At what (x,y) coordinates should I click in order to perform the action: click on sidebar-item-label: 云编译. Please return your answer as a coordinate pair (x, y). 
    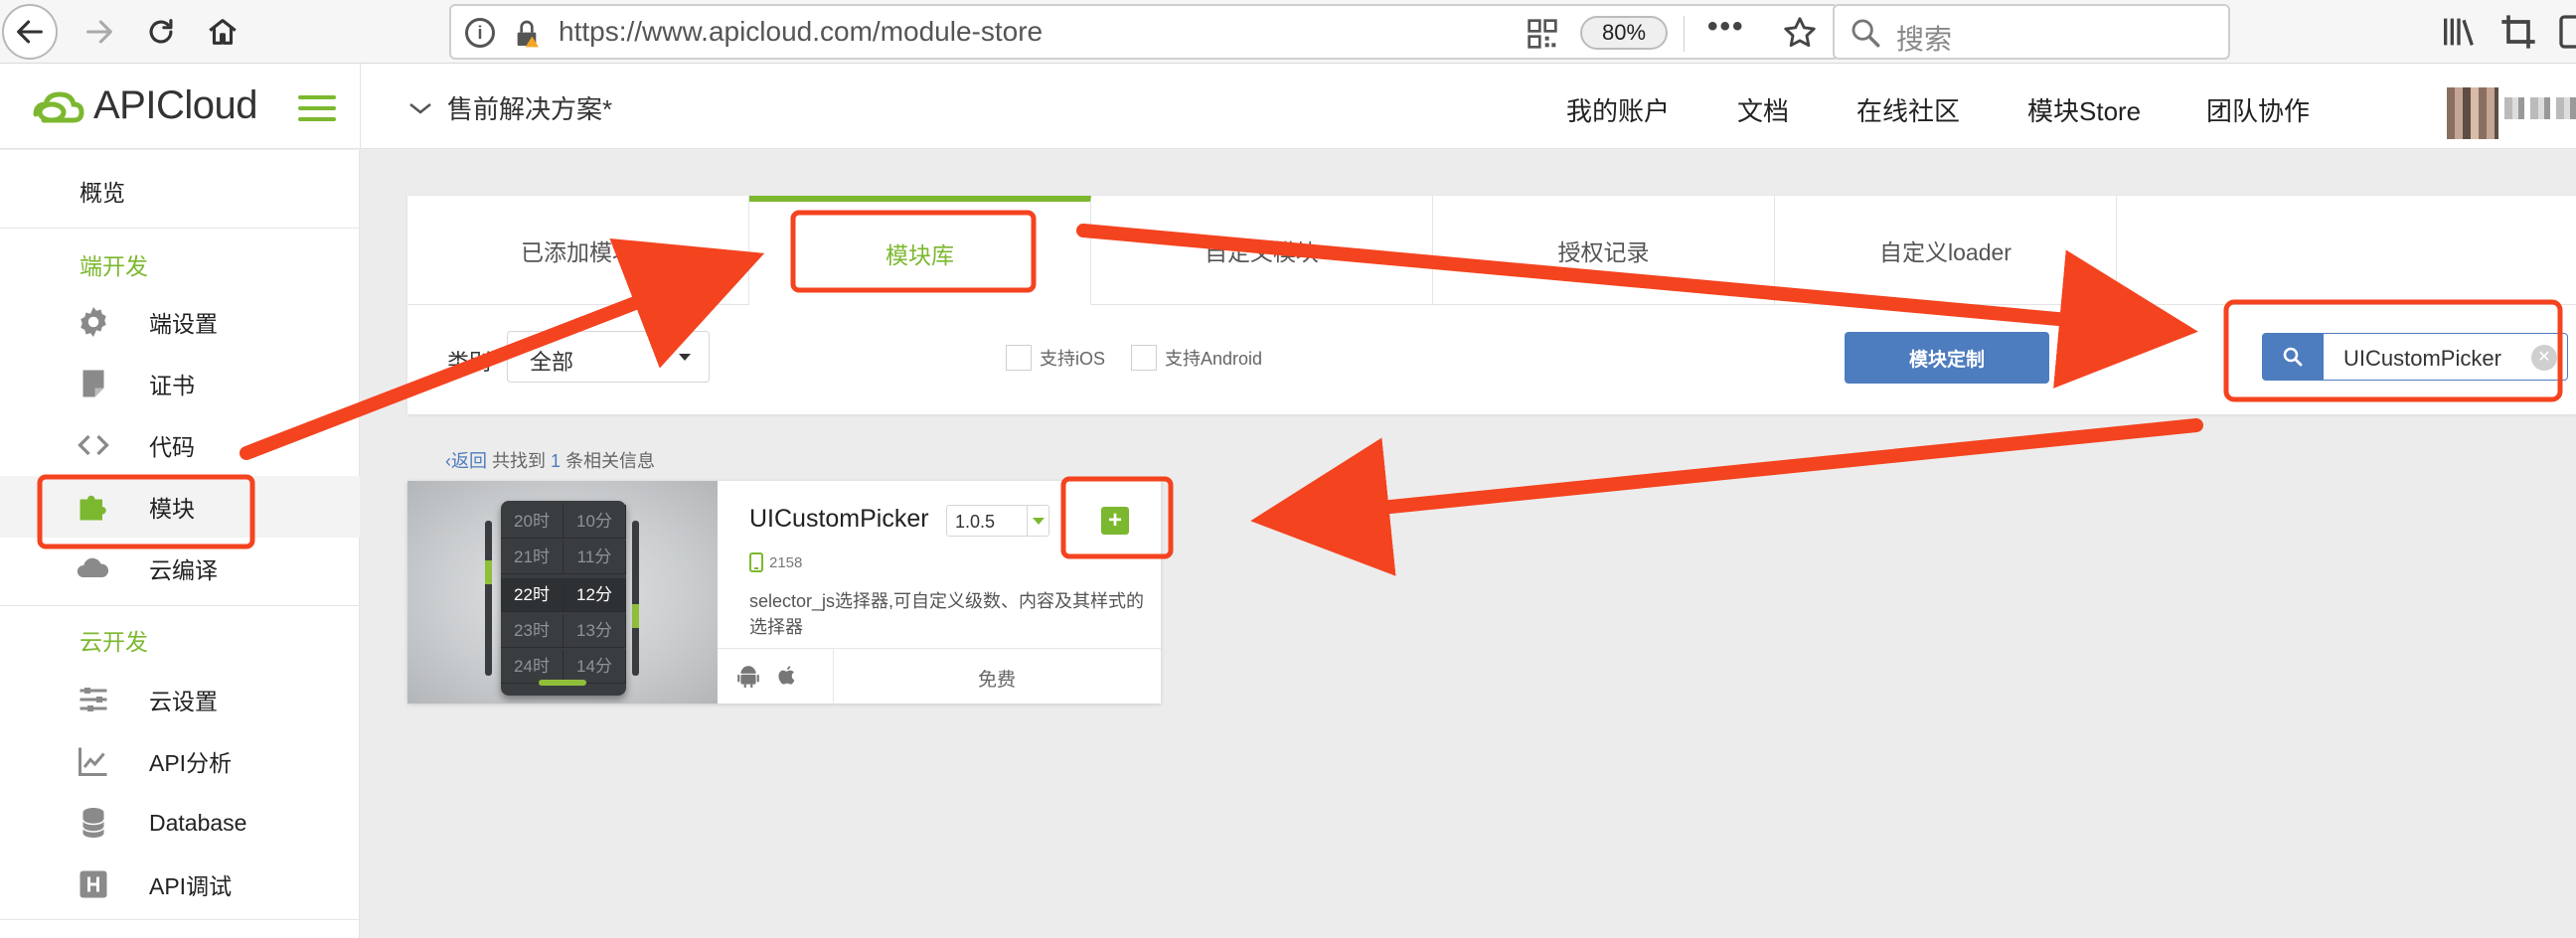
    Looking at the image, I should click on (183, 570).